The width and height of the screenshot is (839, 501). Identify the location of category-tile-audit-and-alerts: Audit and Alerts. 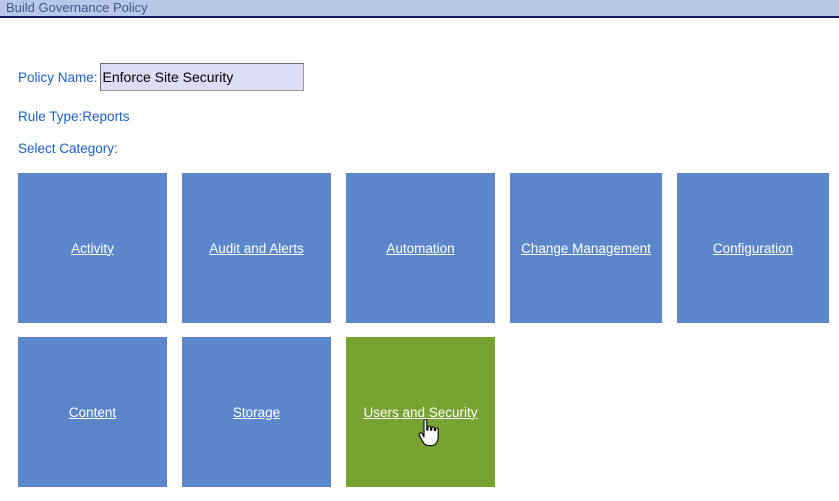
(256, 248).